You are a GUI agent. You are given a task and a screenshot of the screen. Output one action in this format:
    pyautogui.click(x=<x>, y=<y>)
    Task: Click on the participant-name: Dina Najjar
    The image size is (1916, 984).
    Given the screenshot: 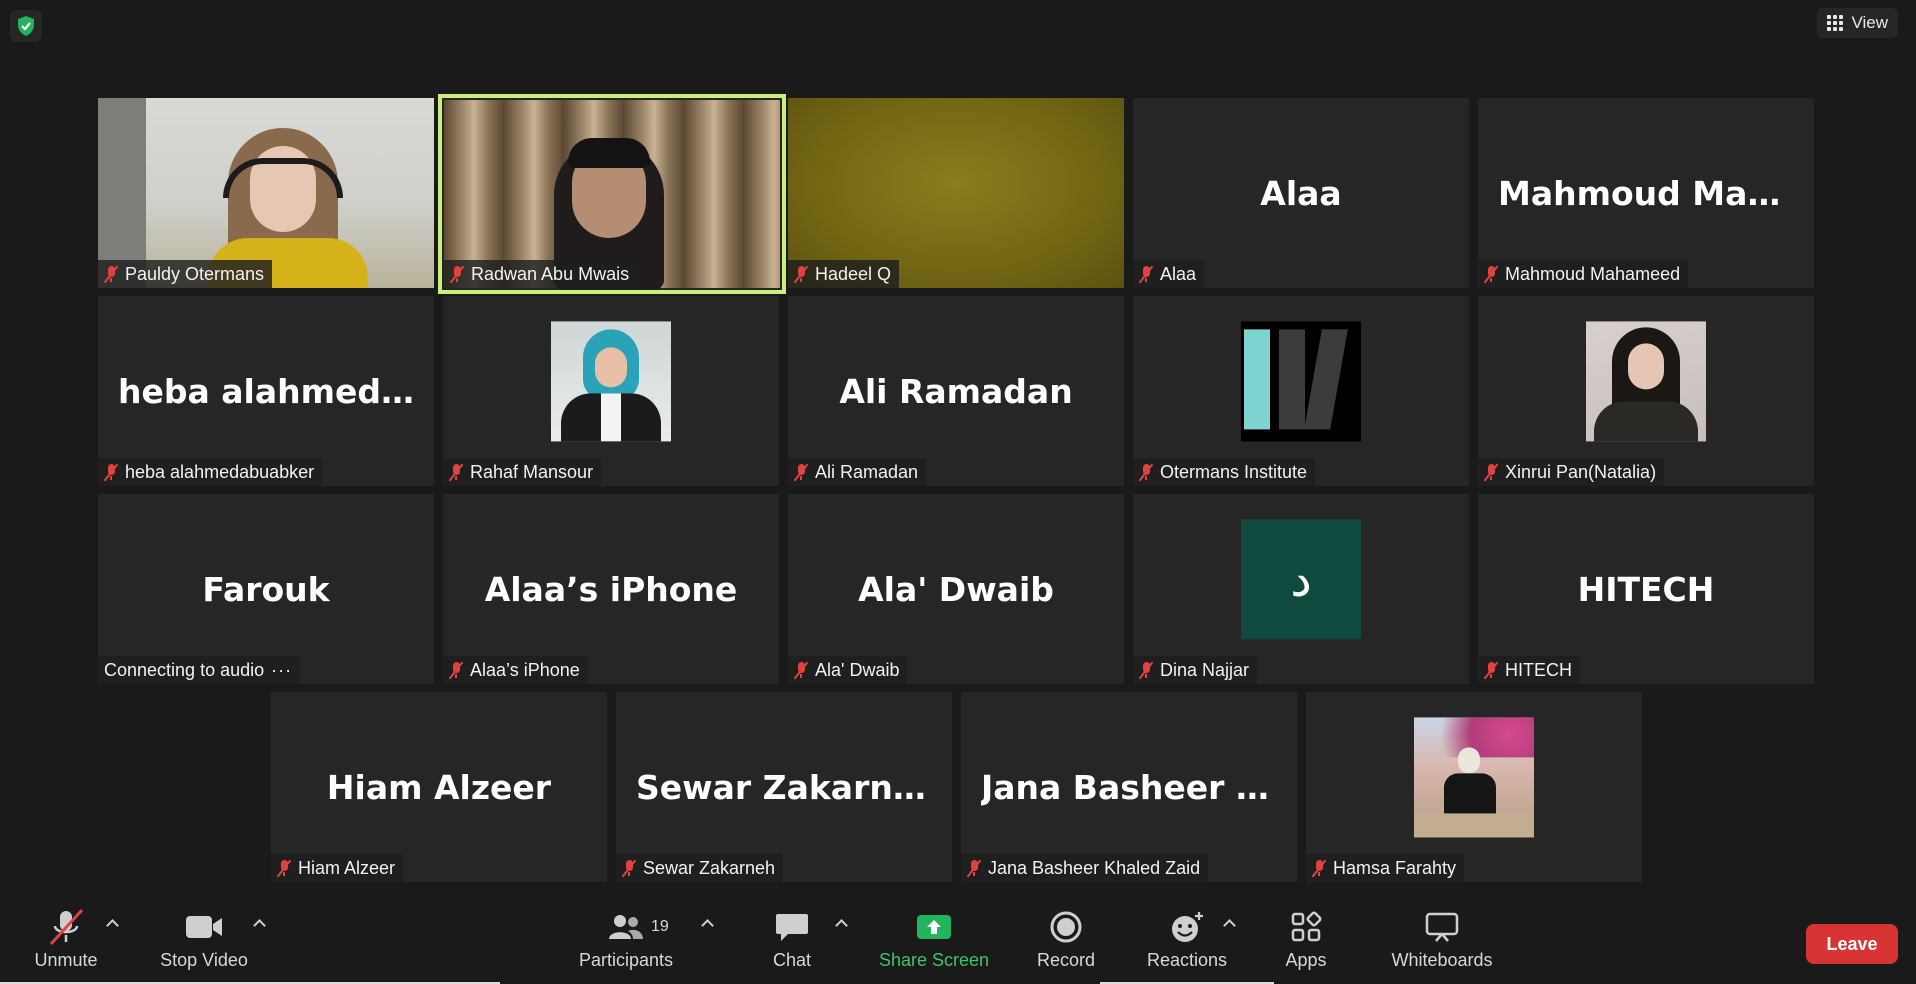 What is the action you would take?
    pyautogui.click(x=1205, y=669)
    